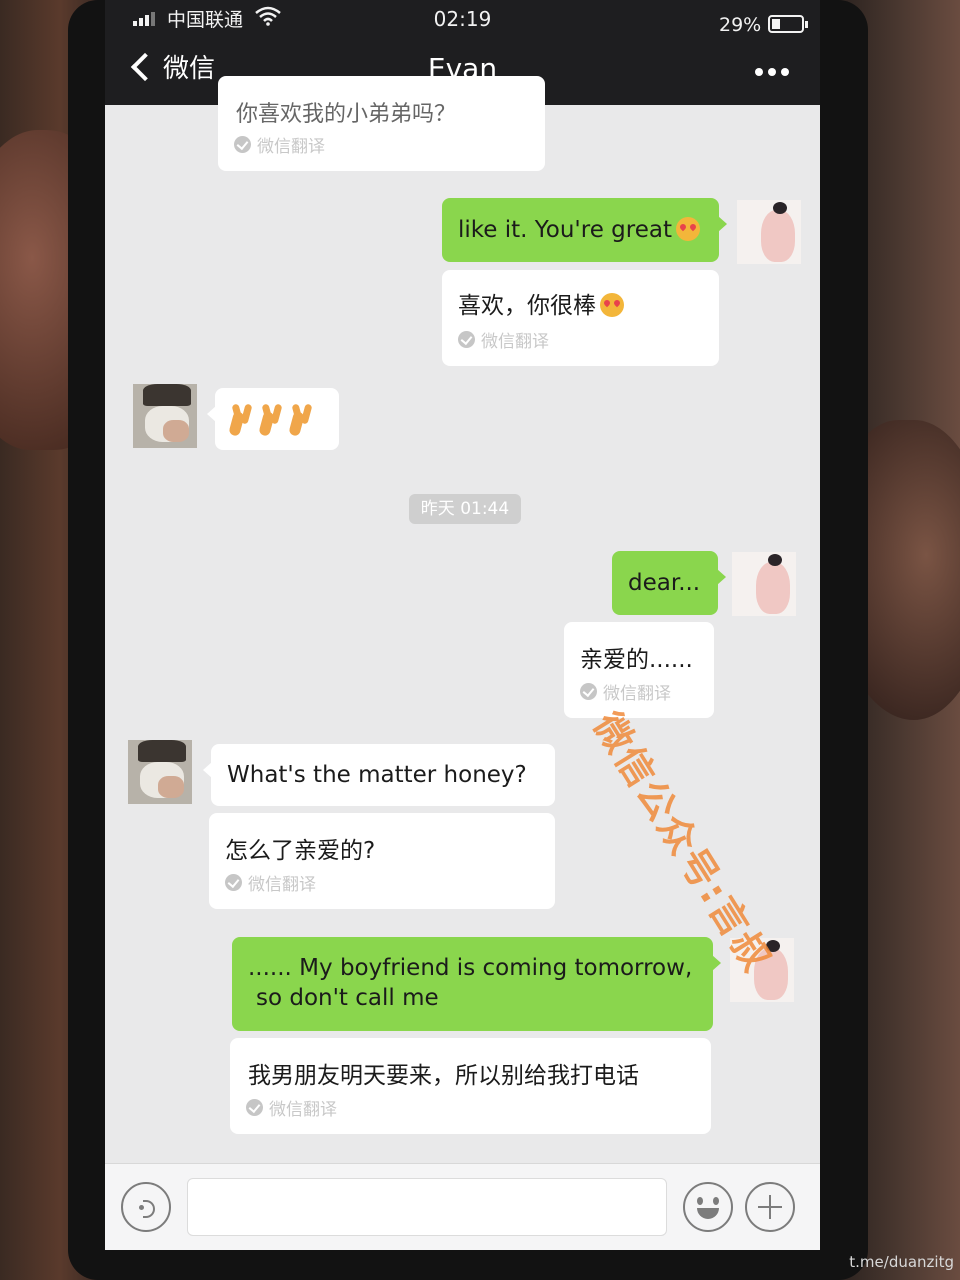 This screenshot has height=1280, width=960. Describe the element at coordinates (382, 861) in the screenshot. I see `message-translation: 怎么了亲爱的? 微信翻译` at that location.